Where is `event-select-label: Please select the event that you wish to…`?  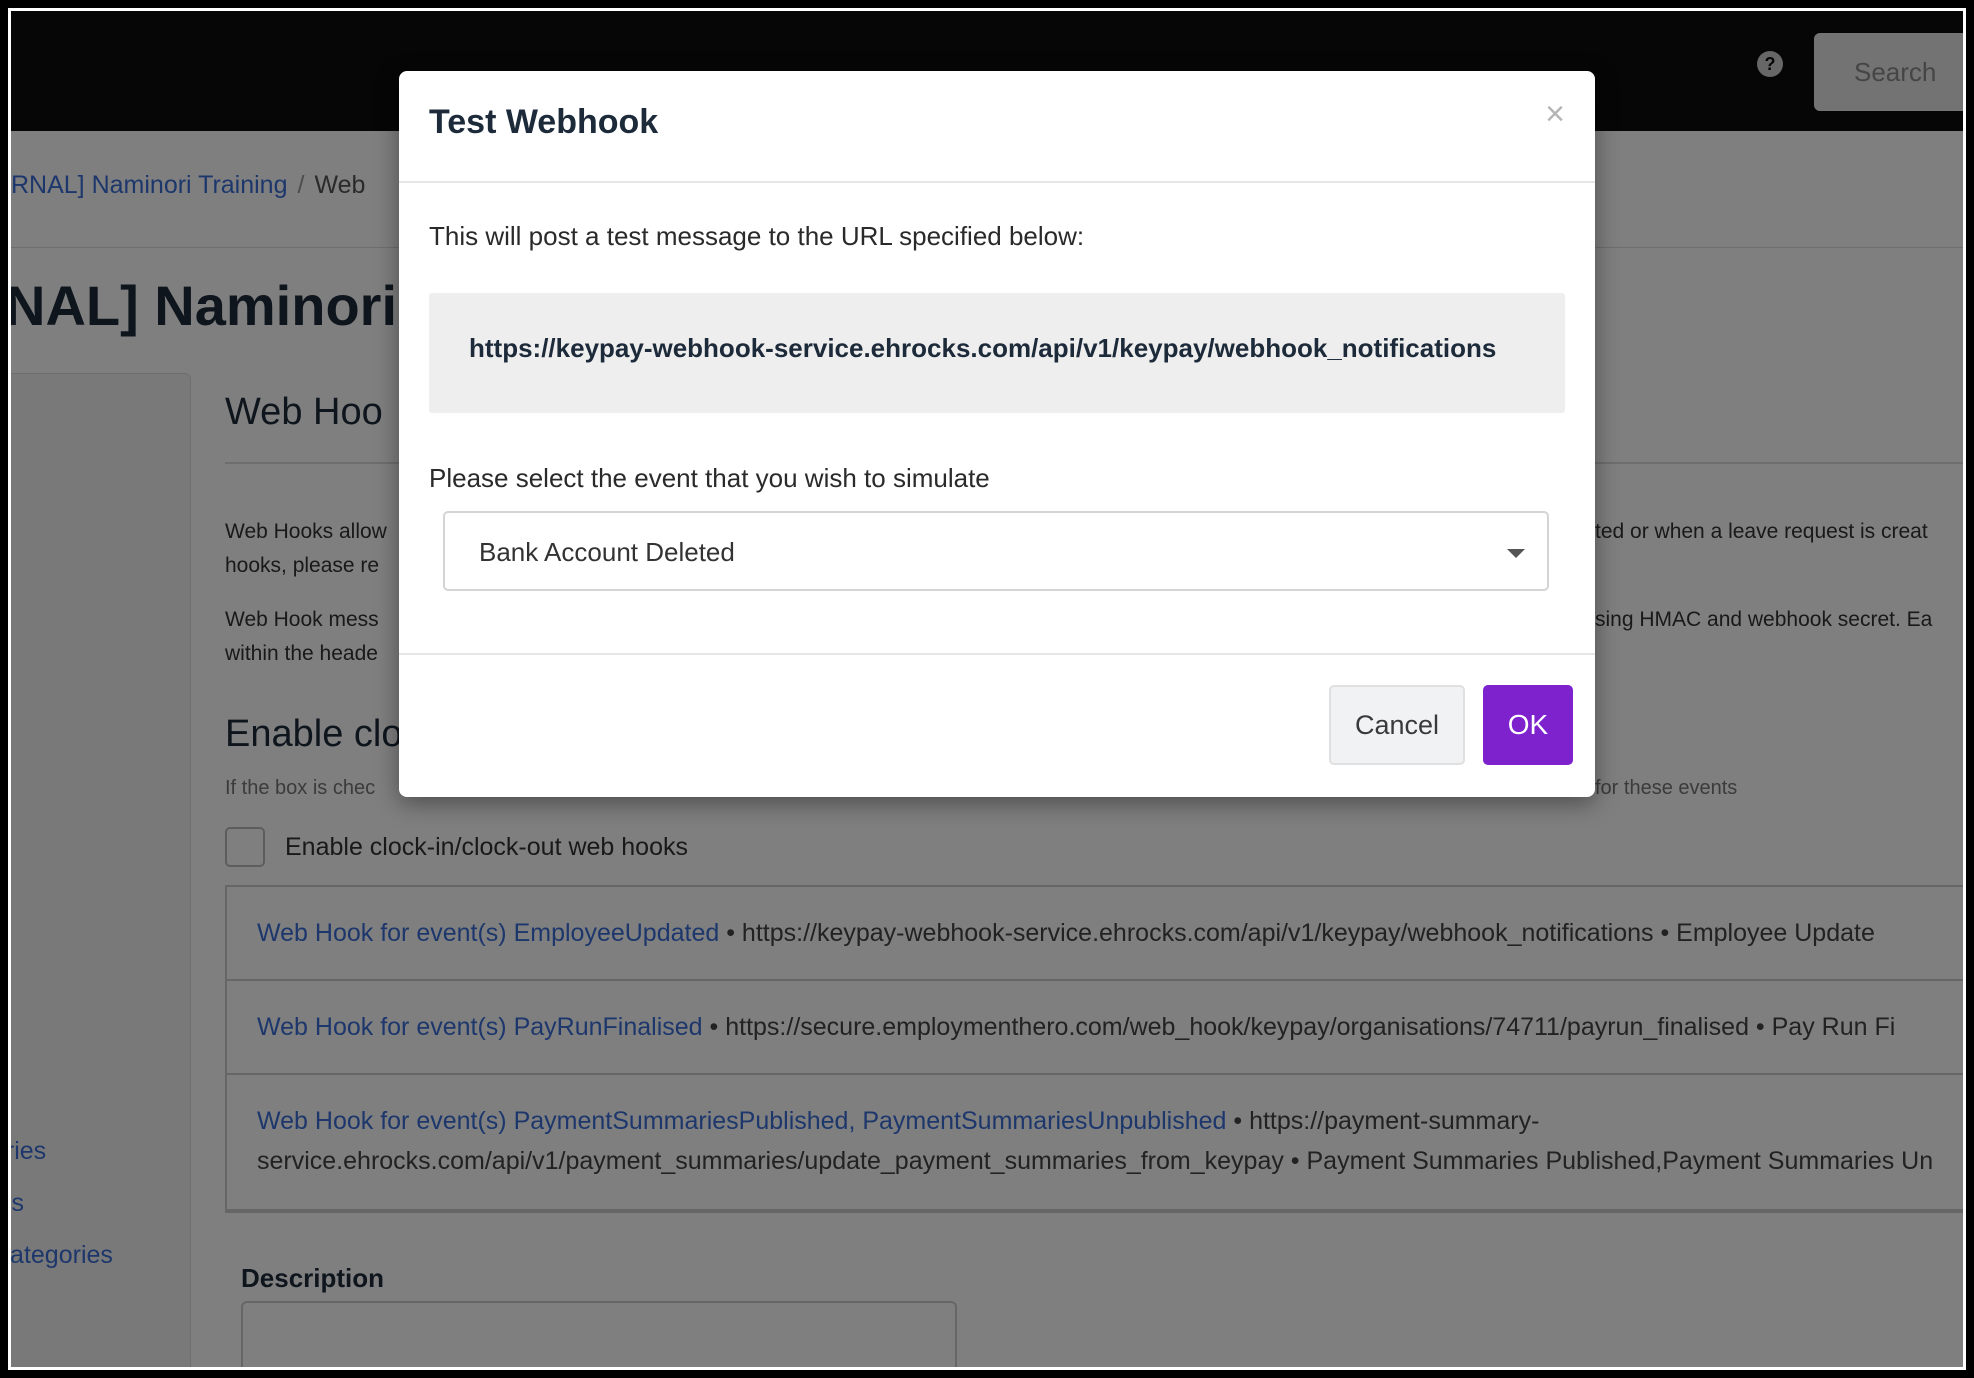 event-select-label: Please select the event that you wish to… is located at coordinates (709, 478).